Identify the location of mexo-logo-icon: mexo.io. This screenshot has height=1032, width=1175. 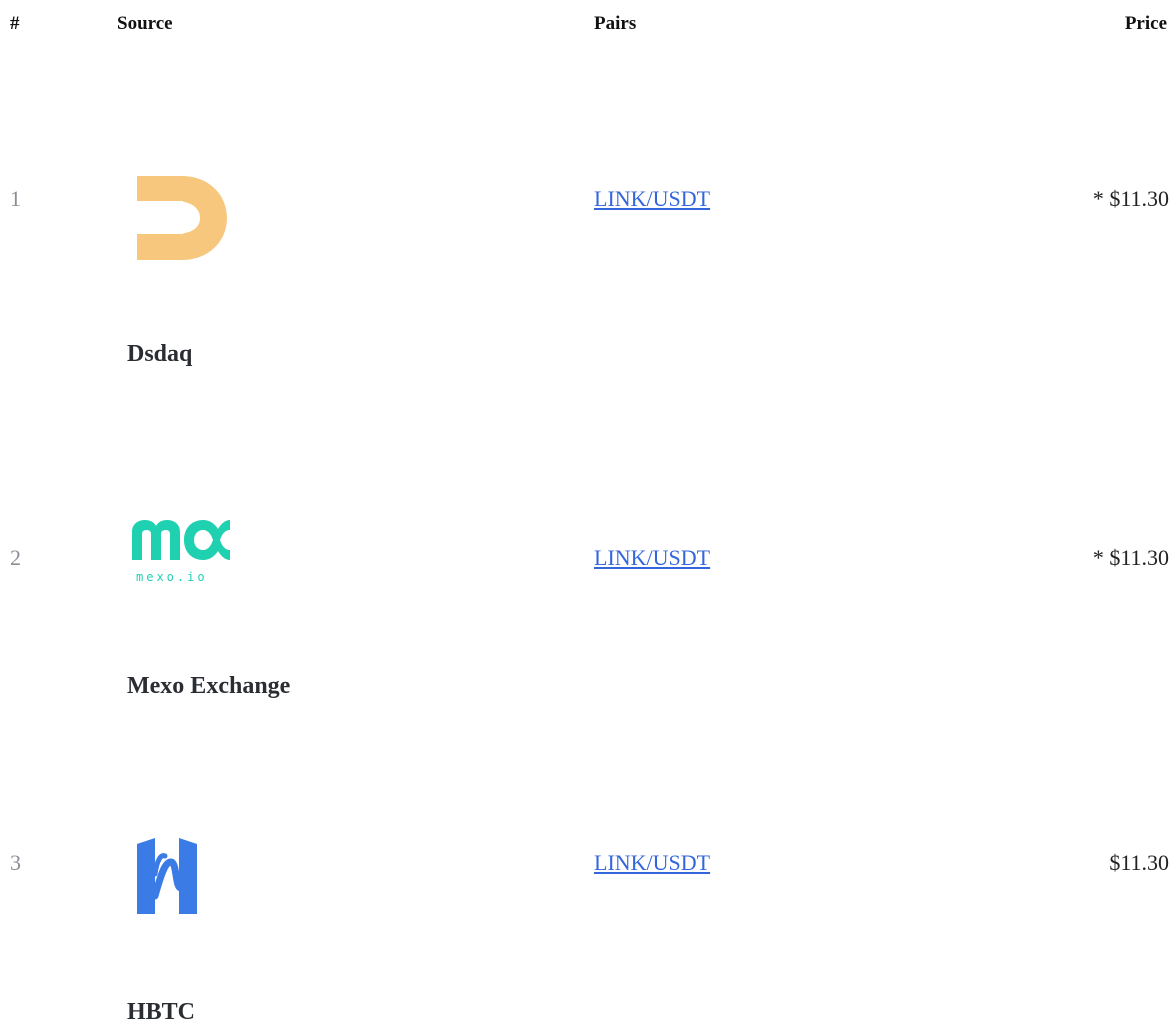
(182, 551).